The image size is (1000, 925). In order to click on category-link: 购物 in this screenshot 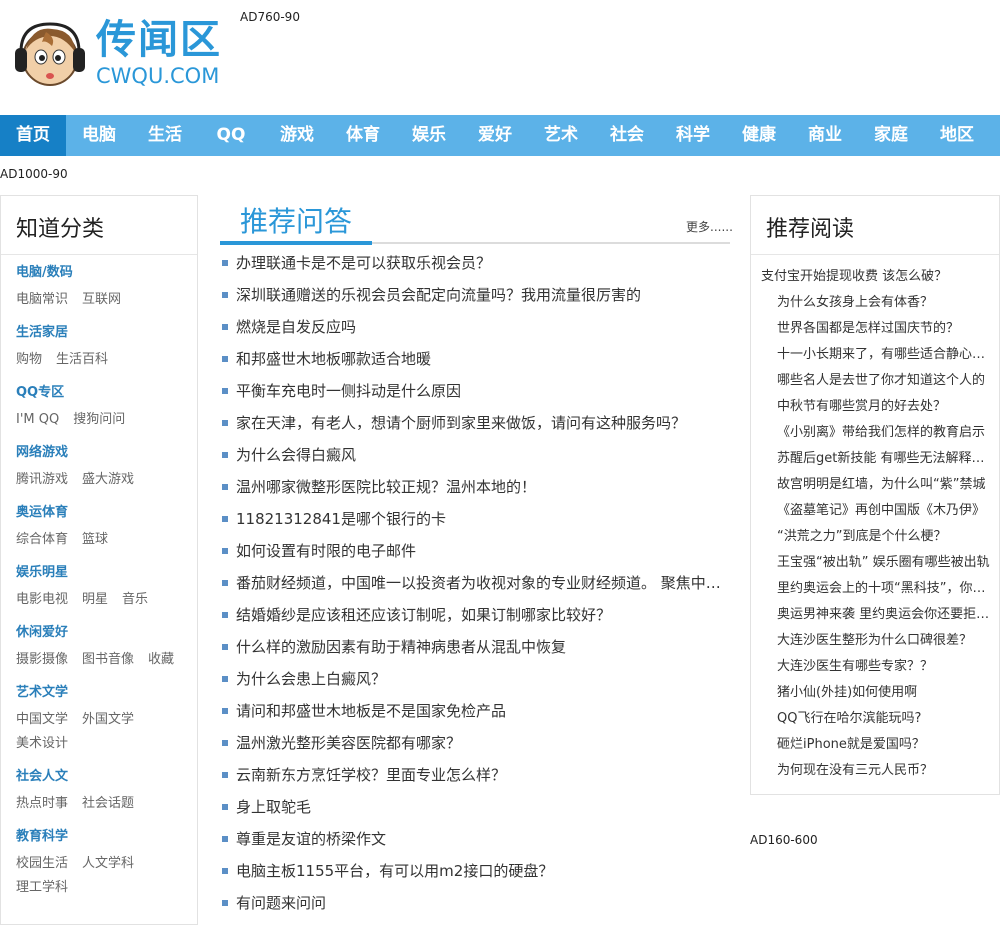, I will do `click(29, 360)`.